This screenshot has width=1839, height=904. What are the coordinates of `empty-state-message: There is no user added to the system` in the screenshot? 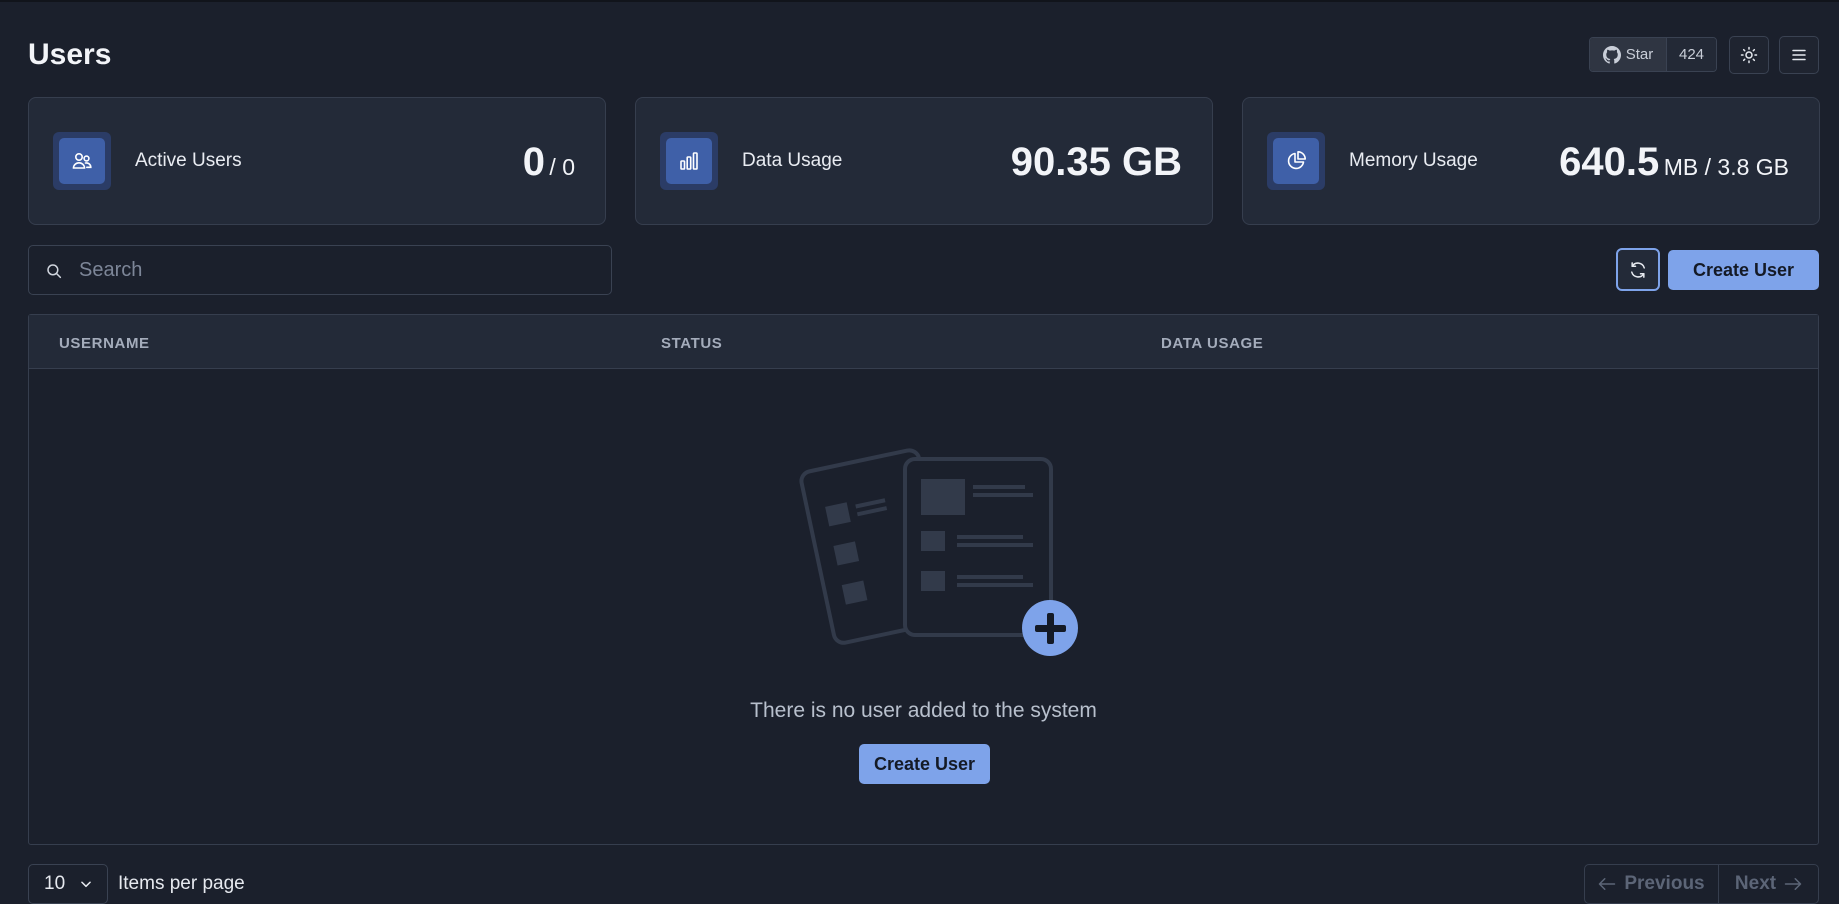 It's located at (923, 710).